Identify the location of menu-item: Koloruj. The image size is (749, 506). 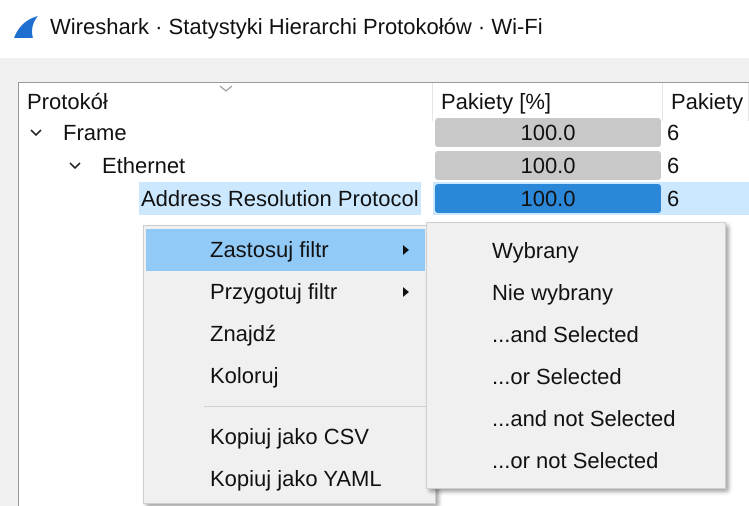
(285, 376).